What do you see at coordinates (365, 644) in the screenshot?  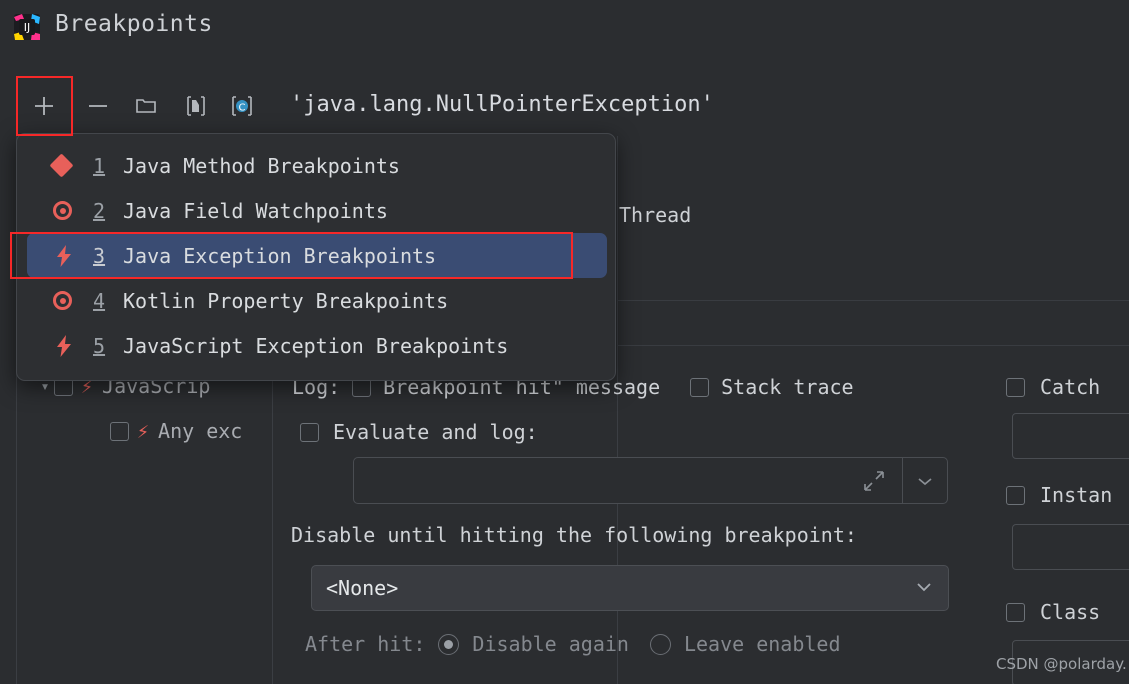 I see `after-hit-label: After hit:` at bounding box center [365, 644].